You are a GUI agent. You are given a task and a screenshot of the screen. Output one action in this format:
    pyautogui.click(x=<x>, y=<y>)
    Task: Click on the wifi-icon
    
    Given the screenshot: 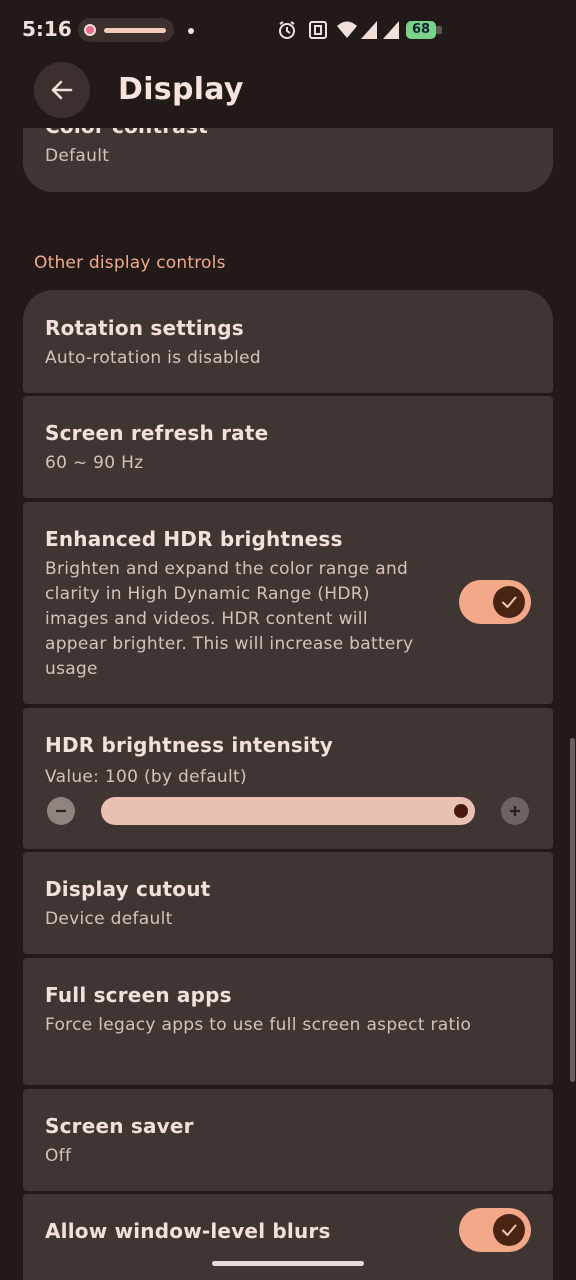 What is the action you would take?
    pyautogui.click(x=347, y=29)
    